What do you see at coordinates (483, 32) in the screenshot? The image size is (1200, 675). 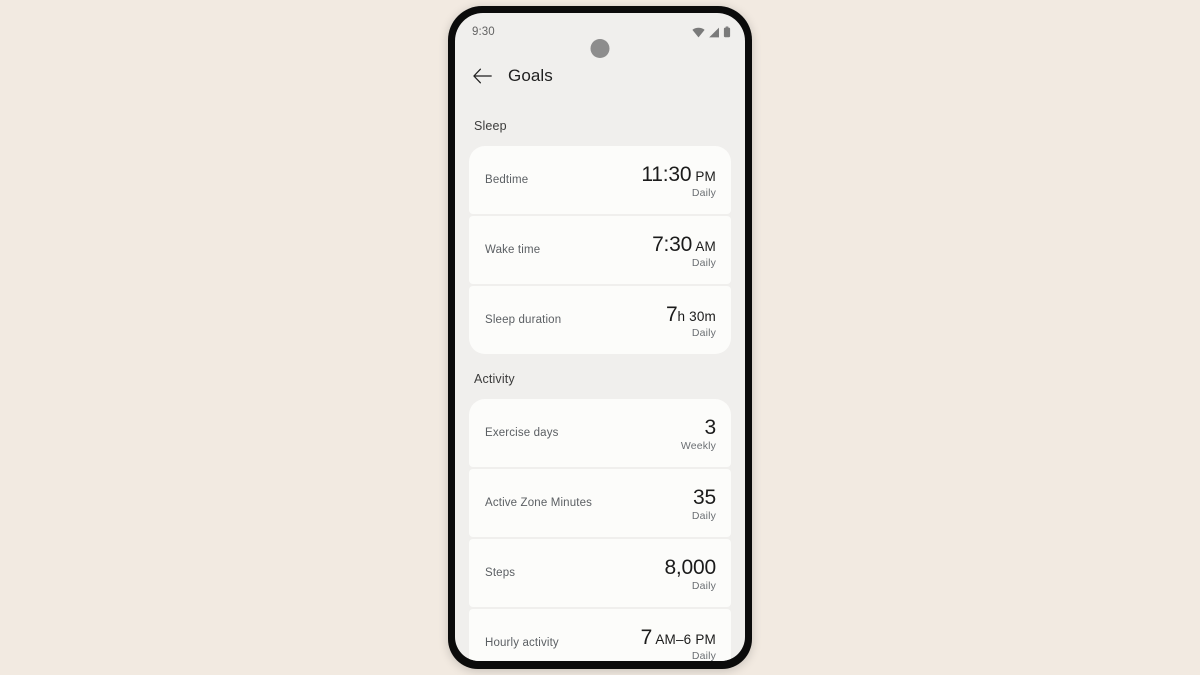 I see `status-bar-time: 9:30` at bounding box center [483, 32].